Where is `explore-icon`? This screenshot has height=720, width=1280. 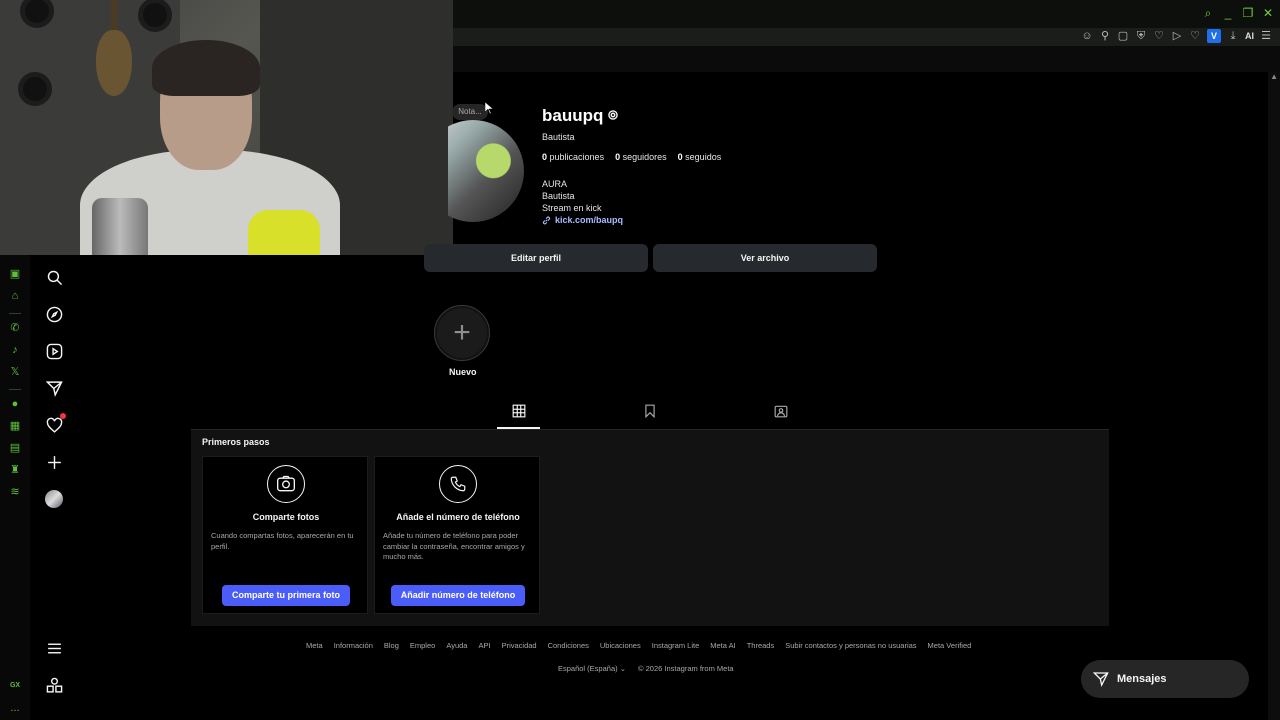 explore-icon is located at coordinates (54, 314).